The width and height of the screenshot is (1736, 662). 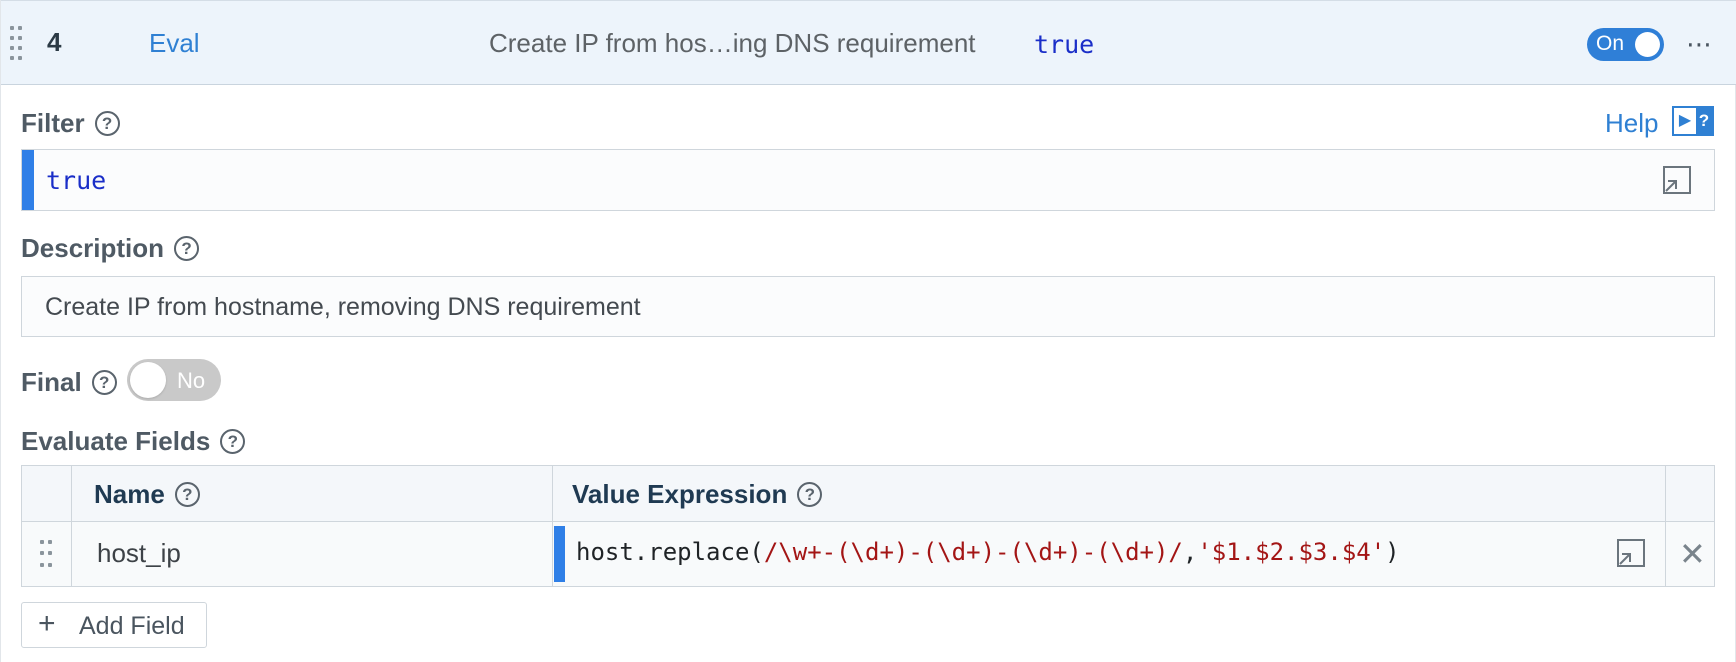 I want to click on description-label-text: Description, so click(x=93, y=248).